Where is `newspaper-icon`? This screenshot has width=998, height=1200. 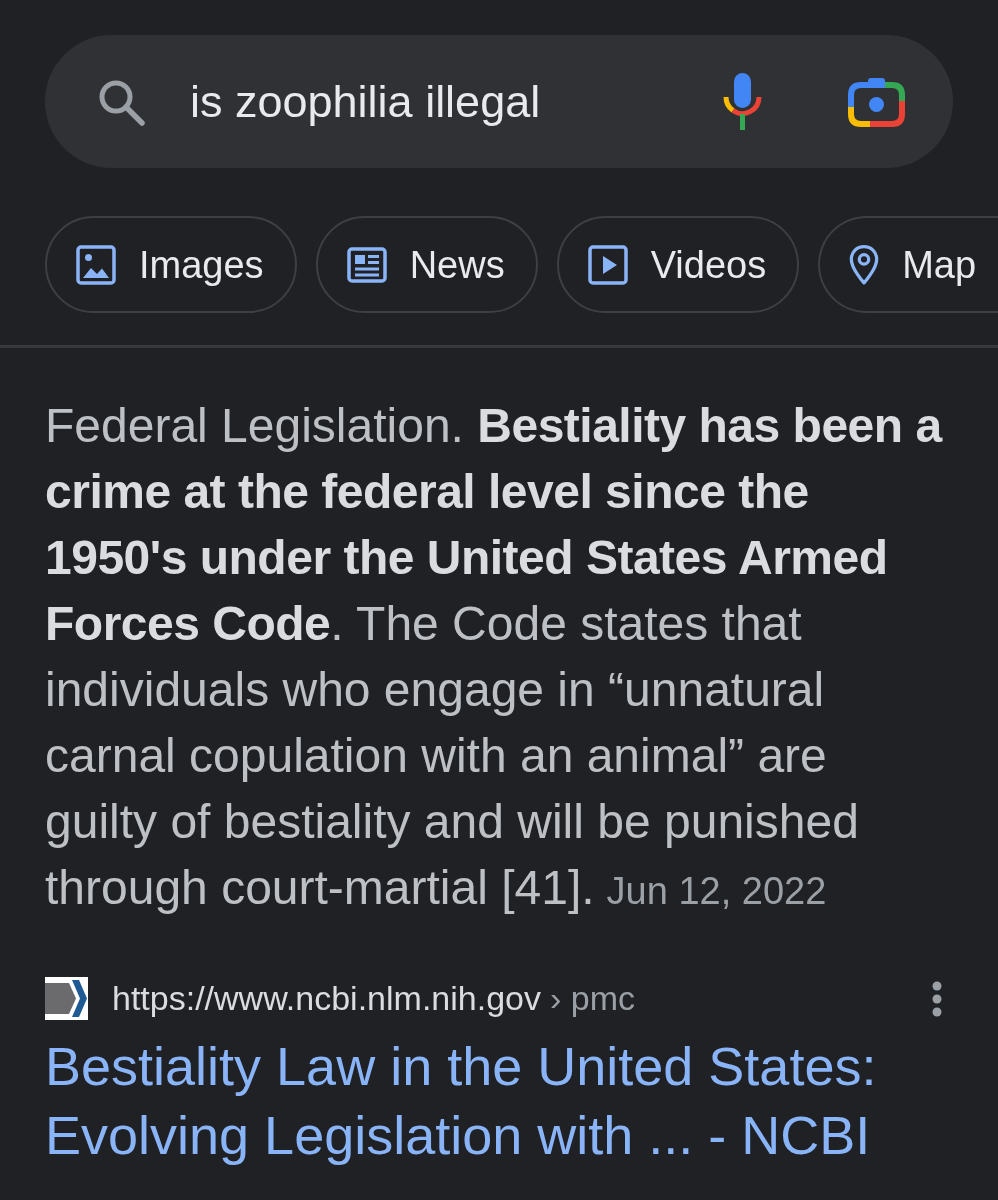 newspaper-icon is located at coordinates (366, 264).